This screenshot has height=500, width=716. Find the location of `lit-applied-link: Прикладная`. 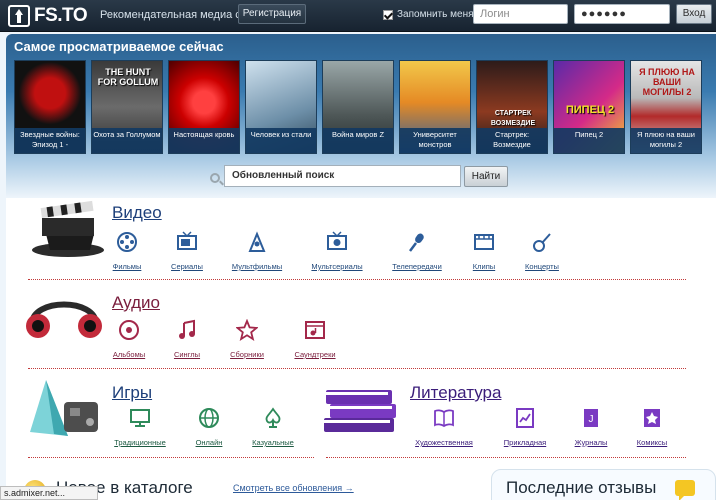

lit-applied-link: Прикладная is located at coordinates (525, 427).